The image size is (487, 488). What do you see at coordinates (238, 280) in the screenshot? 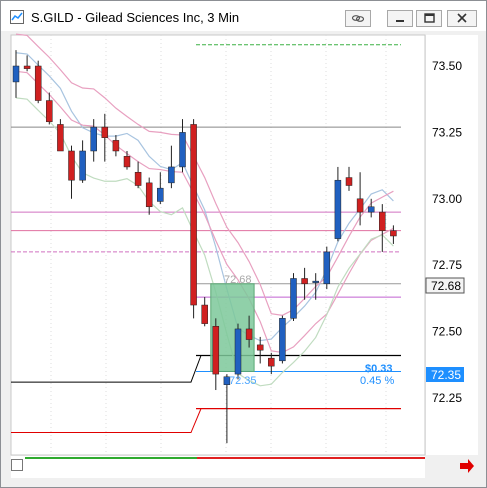
I see `box-top-label: 72.68` at bounding box center [238, 280].